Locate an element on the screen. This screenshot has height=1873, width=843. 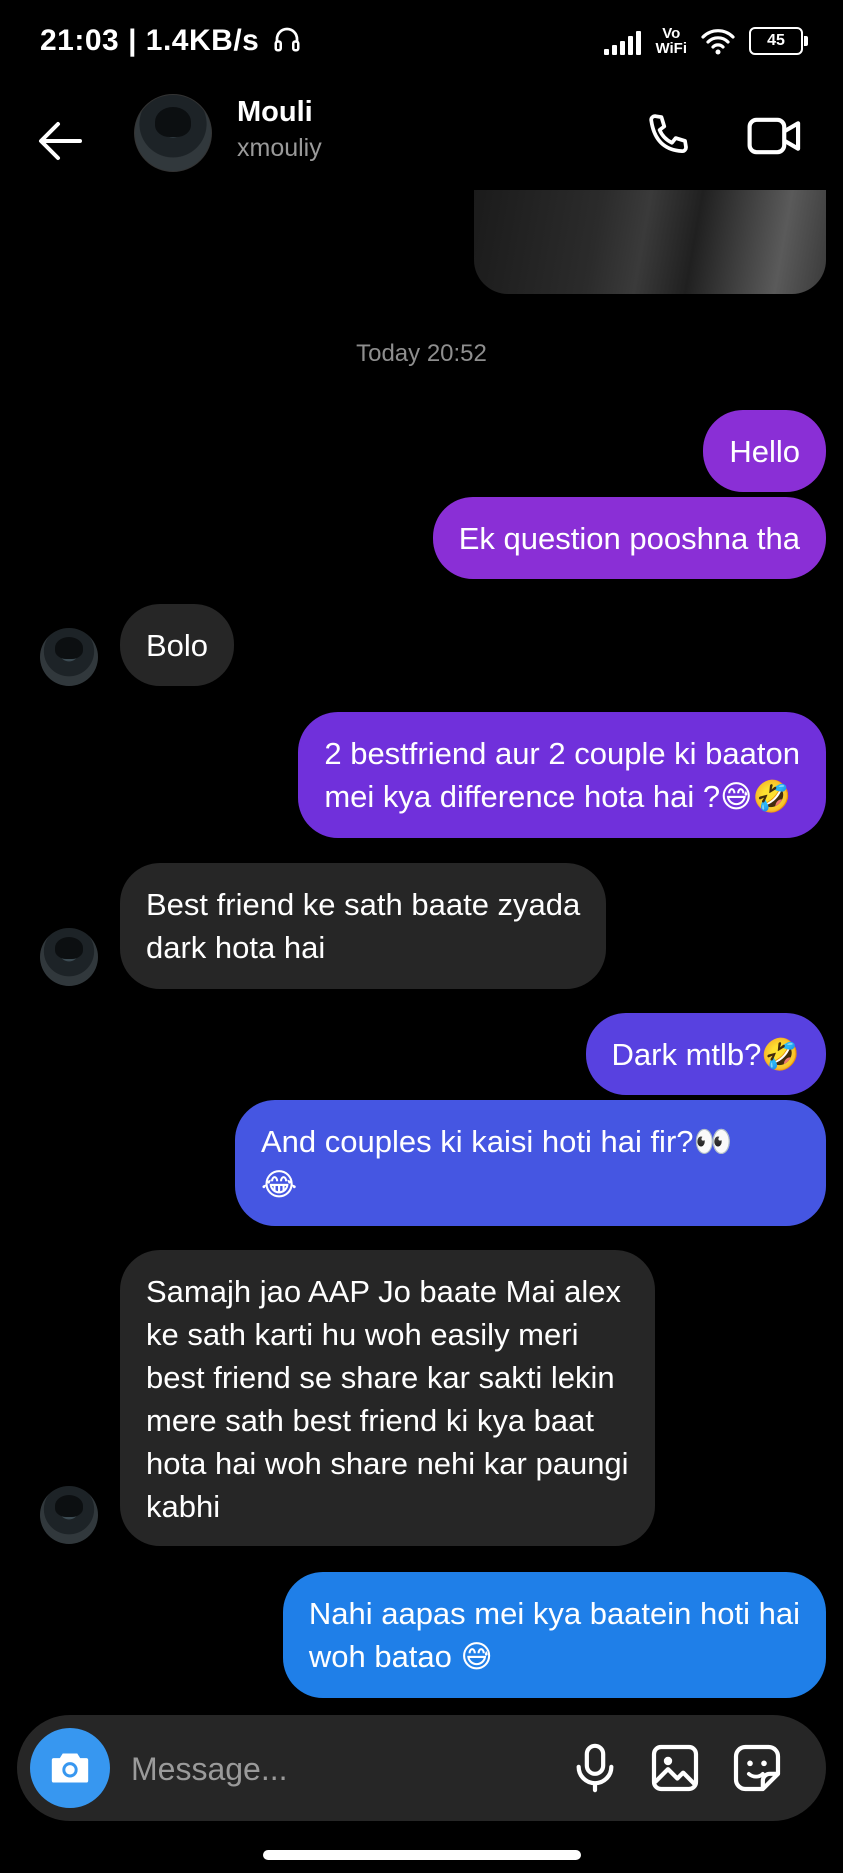
shared-photo is located at coordinates (650, 242).